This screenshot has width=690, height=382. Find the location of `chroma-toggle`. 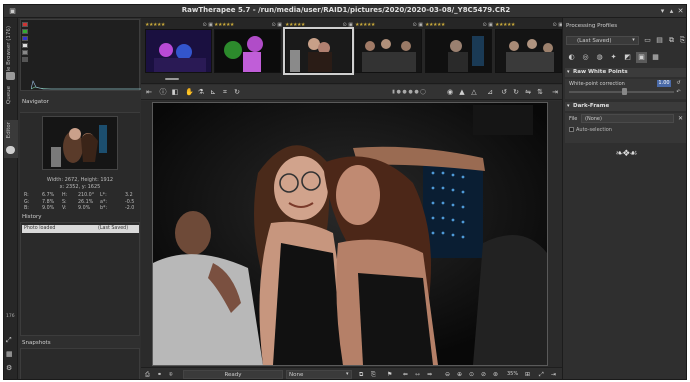

chroma-toggle is located at coordinates (25, 52).